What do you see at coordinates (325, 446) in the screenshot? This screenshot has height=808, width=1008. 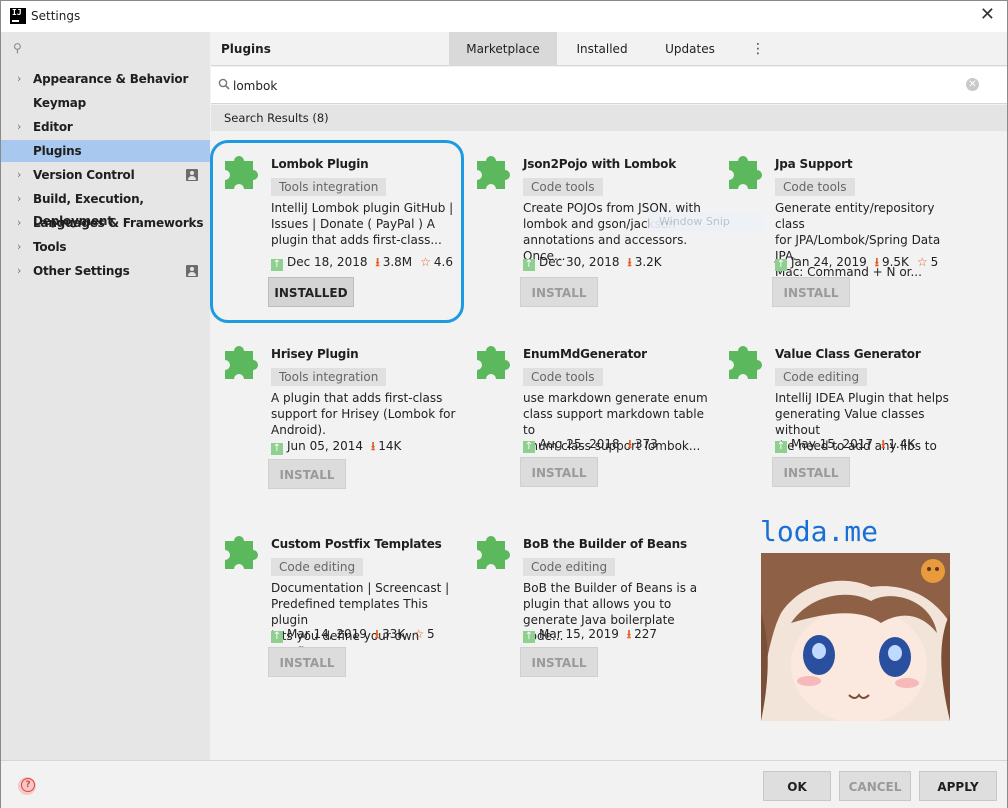 I see `plugin-date: Jun 05, 2014` at bounding box center [325, 446].